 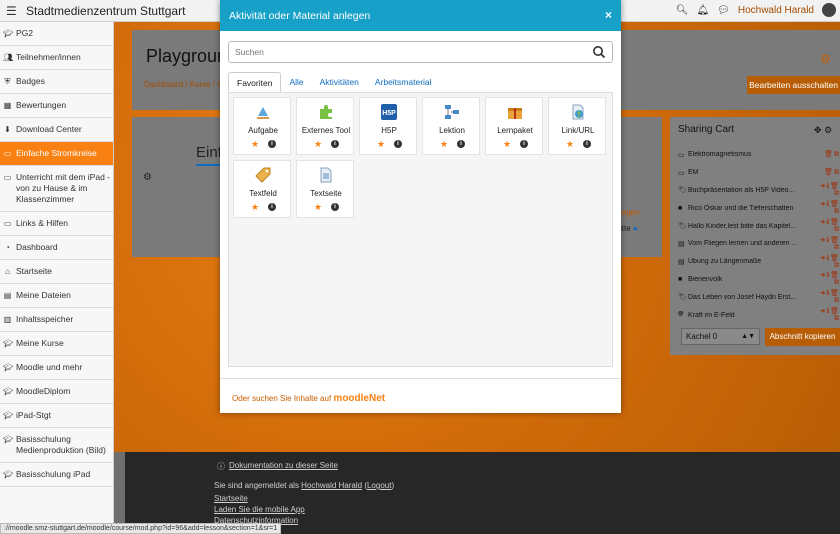 I want to click on move-icon: ✥, so click(x=818, y=130).